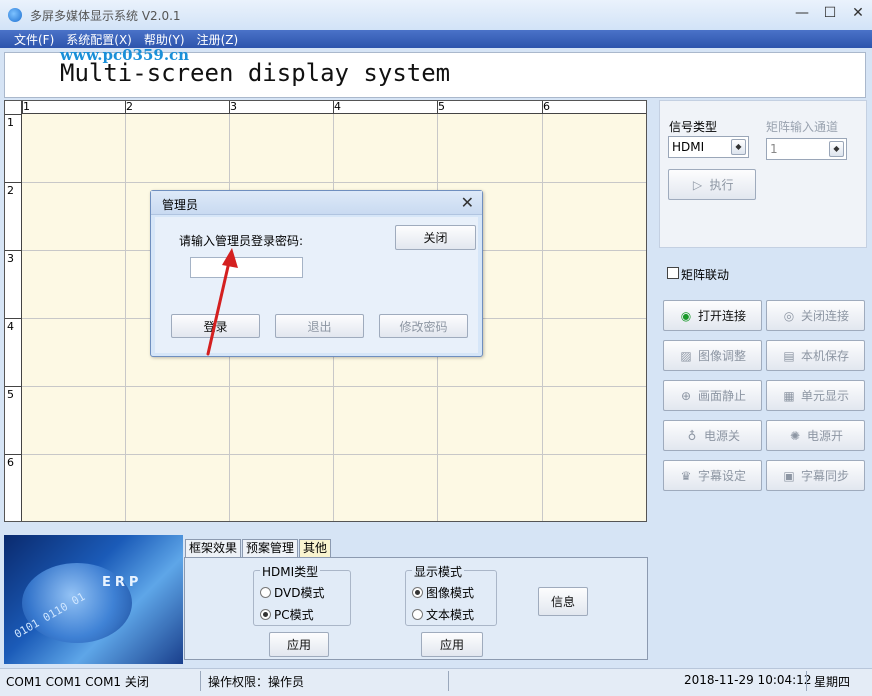 The height and width of the screenshot is (696, 872). What do you see at coordinates (452, 644) in the screenshot?
I see `display-apply-button: 应用` at bounding box center [452, 644].